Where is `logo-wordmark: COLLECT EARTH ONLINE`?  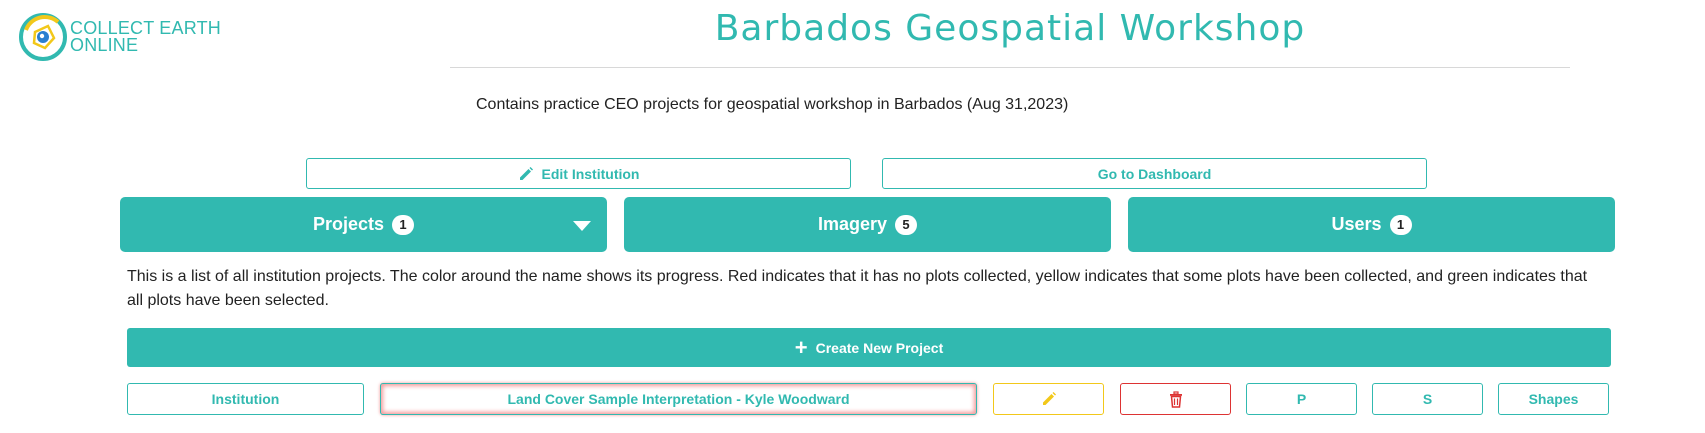 logo-wordmark: COLLECT EARTH ONLINE is located at coordinates (145, 37).